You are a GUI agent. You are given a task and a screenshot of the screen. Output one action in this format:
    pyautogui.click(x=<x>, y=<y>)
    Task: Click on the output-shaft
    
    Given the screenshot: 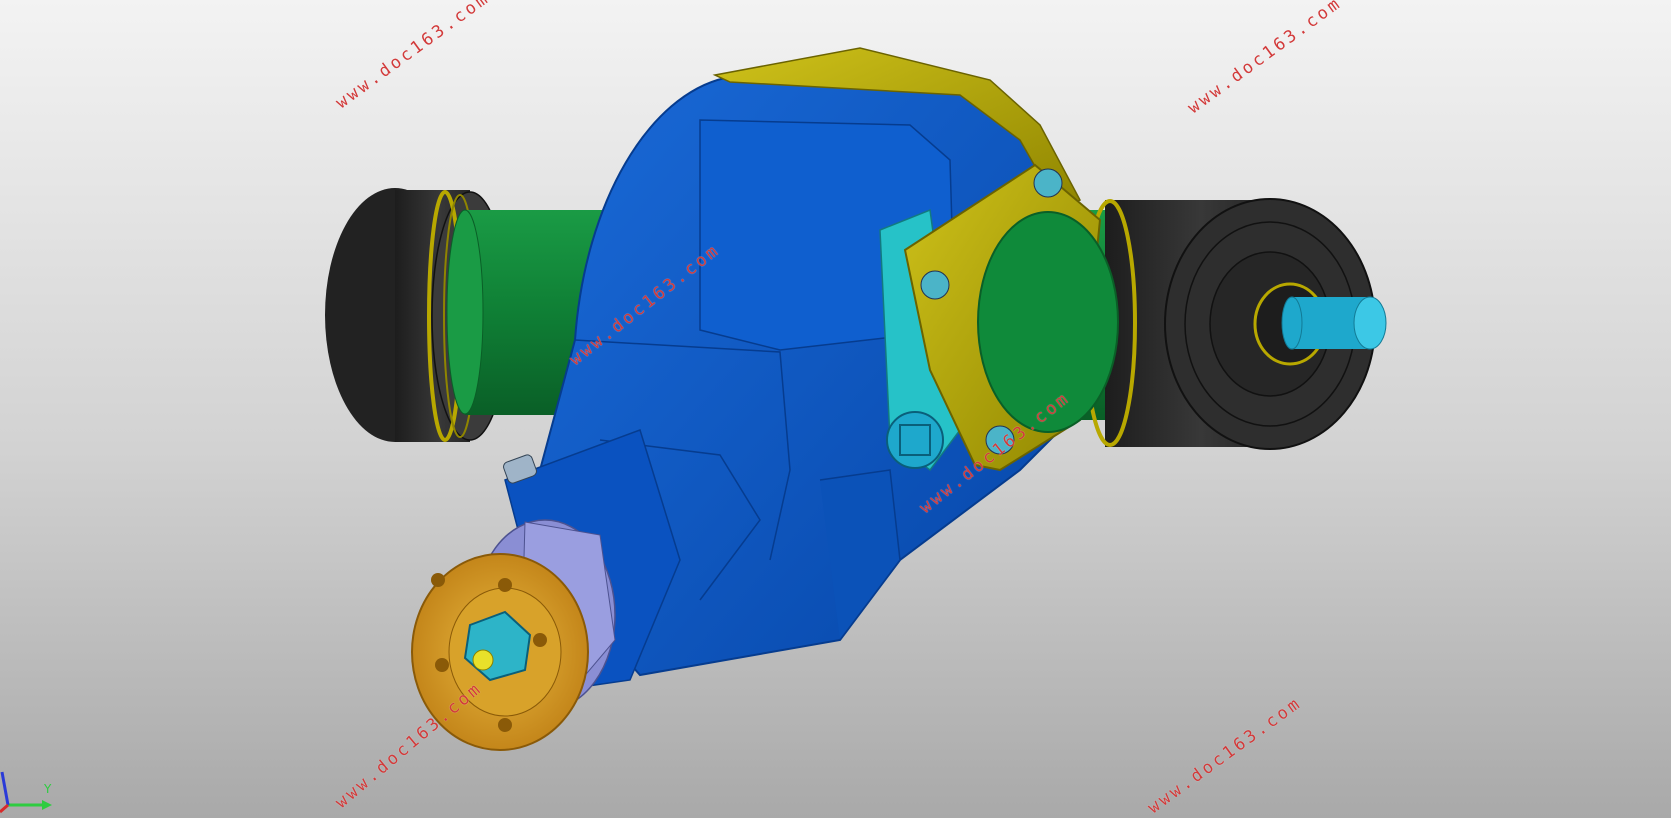 What is the action you would take?
    pyautogui.click(x=1334, y=323)
    